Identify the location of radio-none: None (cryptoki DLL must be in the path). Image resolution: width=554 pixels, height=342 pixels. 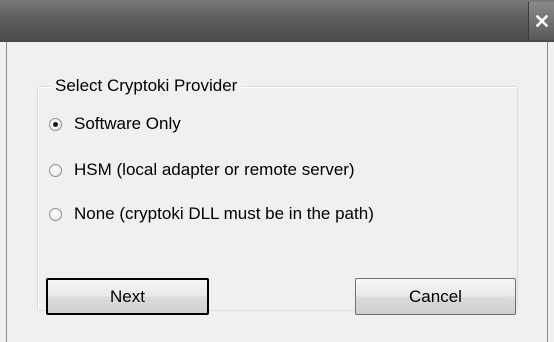
(211, 214).